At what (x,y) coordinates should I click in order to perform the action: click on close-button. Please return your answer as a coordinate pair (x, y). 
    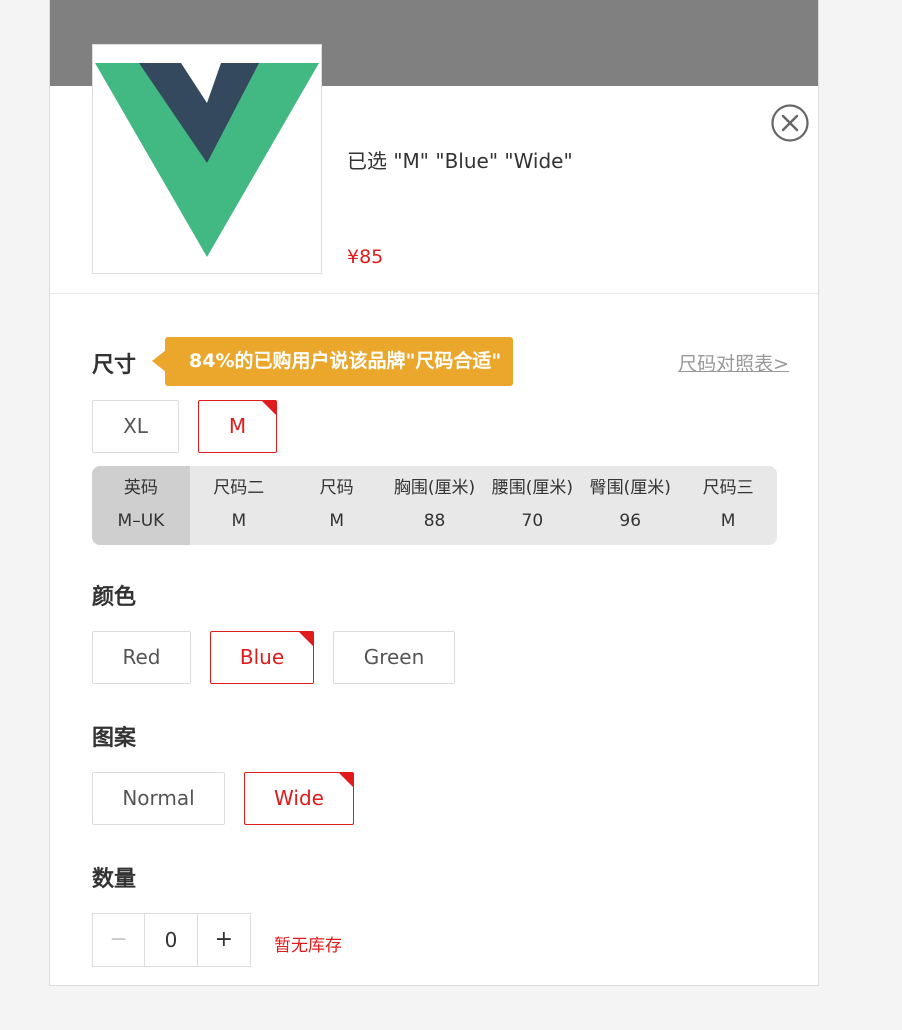
    Looking at the image, I should click on (790, 123).